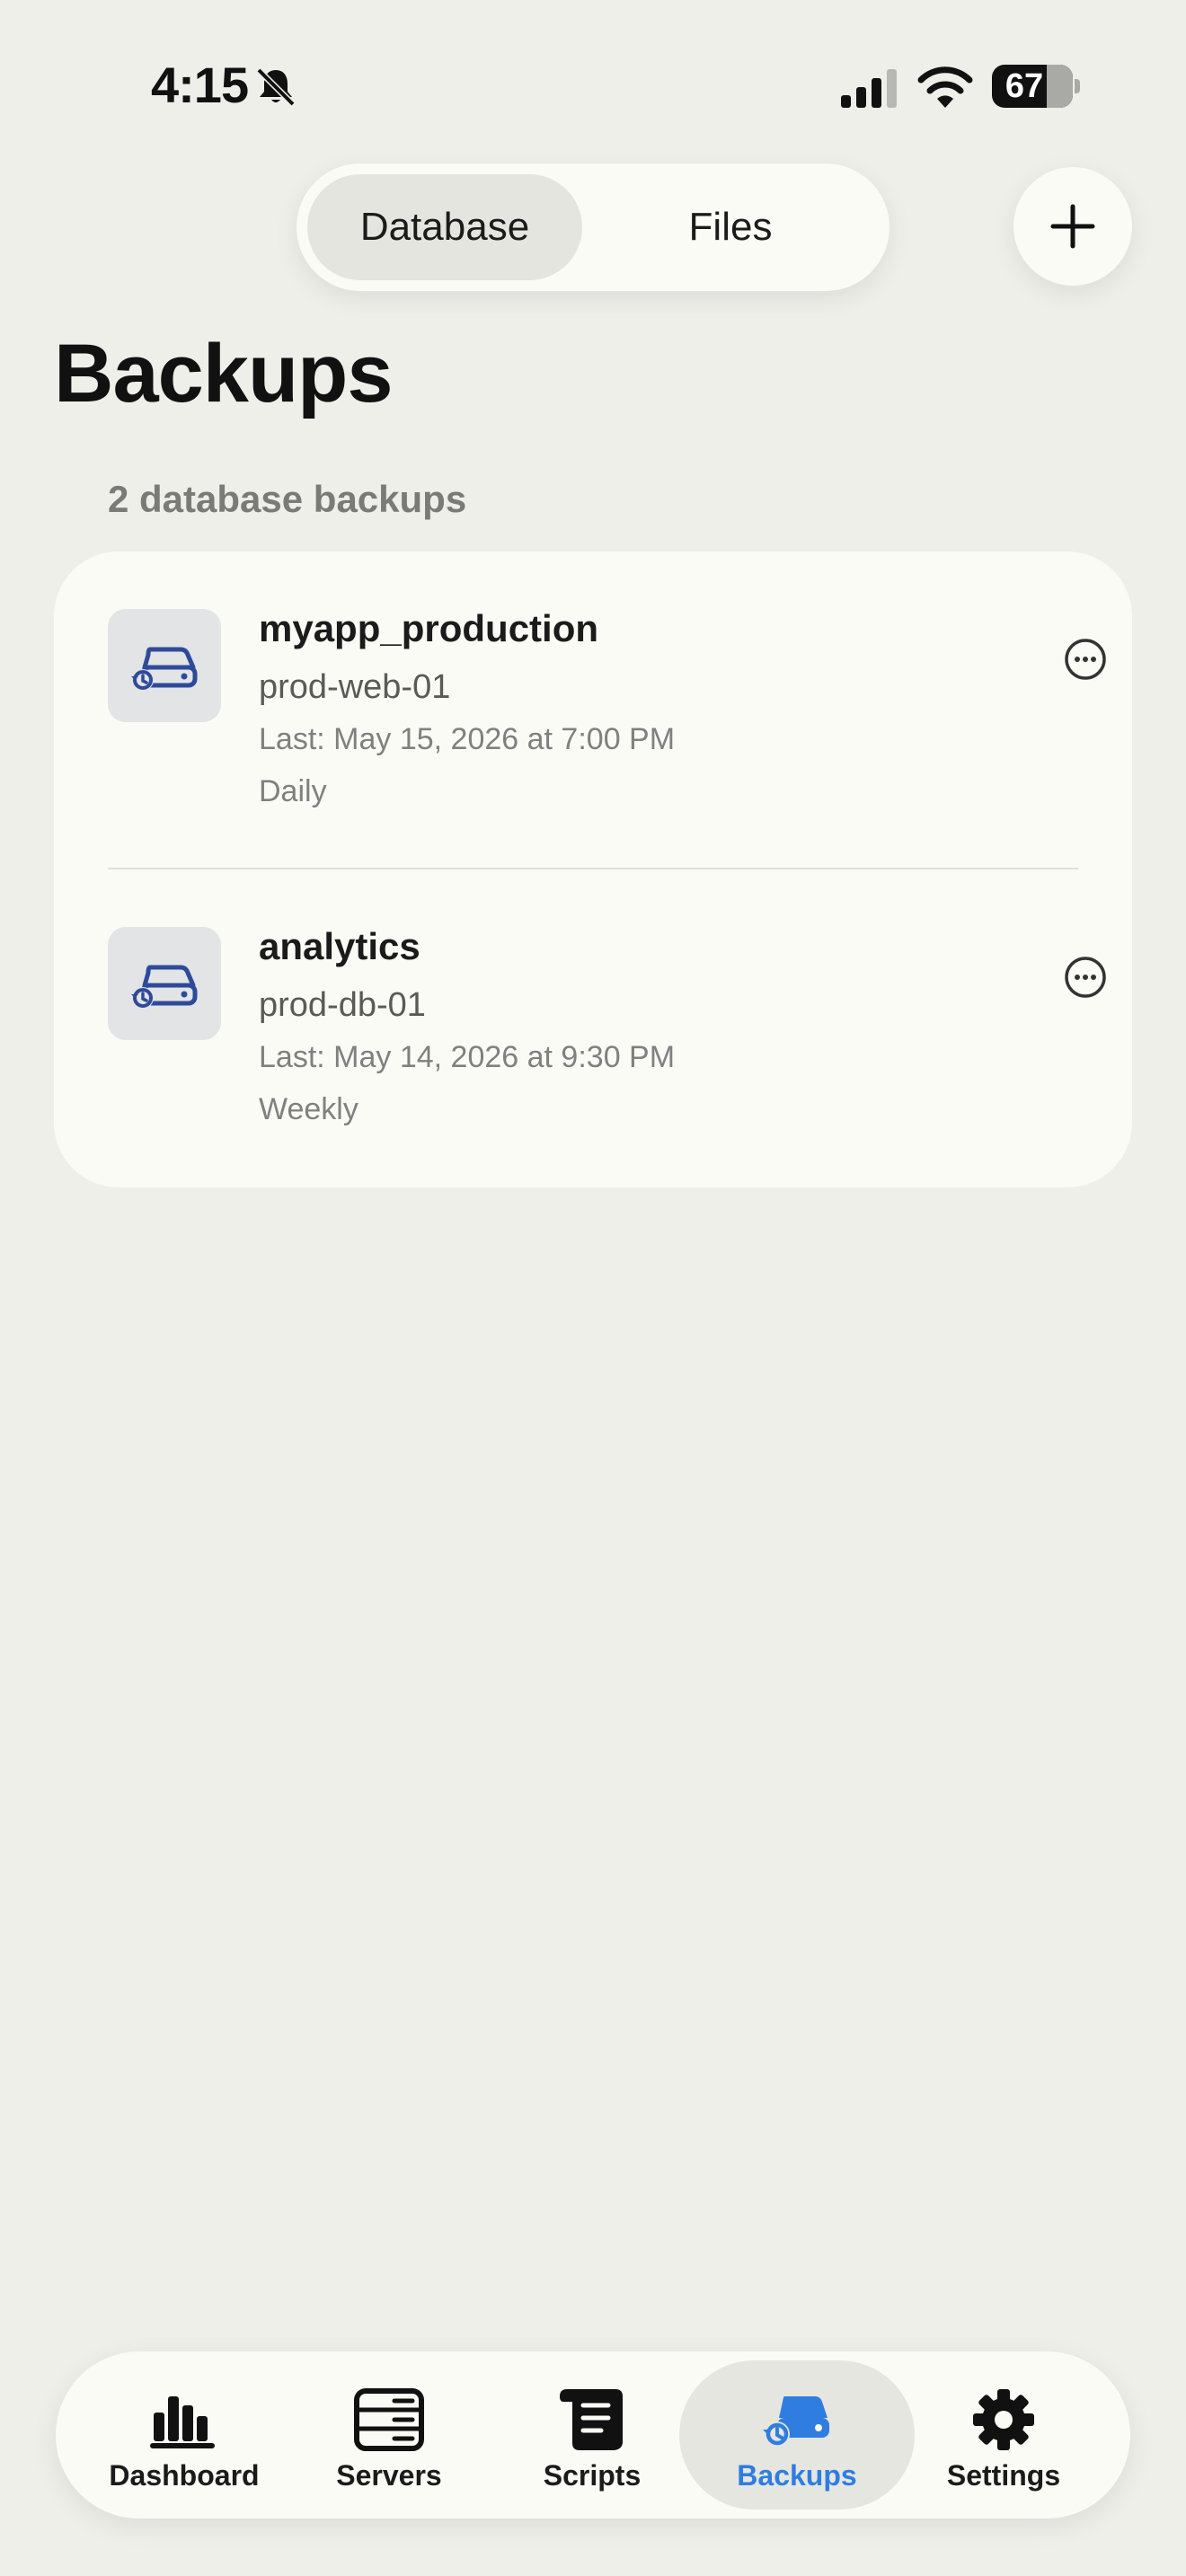 The image size is (1186, 2576). What do you see at coordinates (467, 1057) in the screenshot?
I see `backup-last-run: Last: May 14, 2026 at 9:30 PM` at bounding box center [467, 1057].